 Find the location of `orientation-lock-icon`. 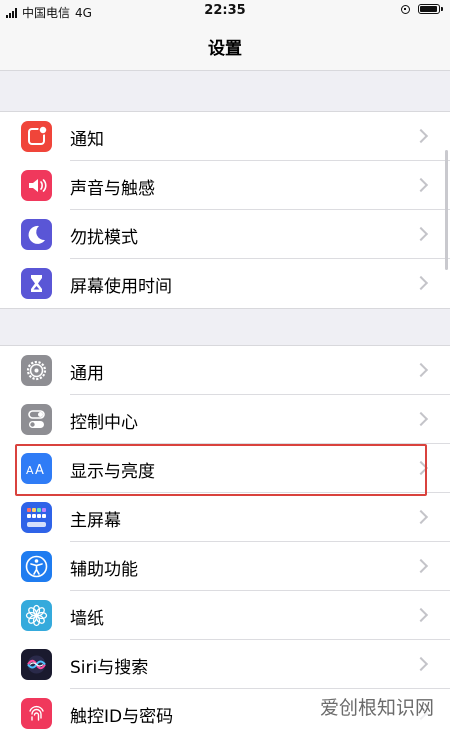

orientation-lock-icon is located at coordinates (405, 9).